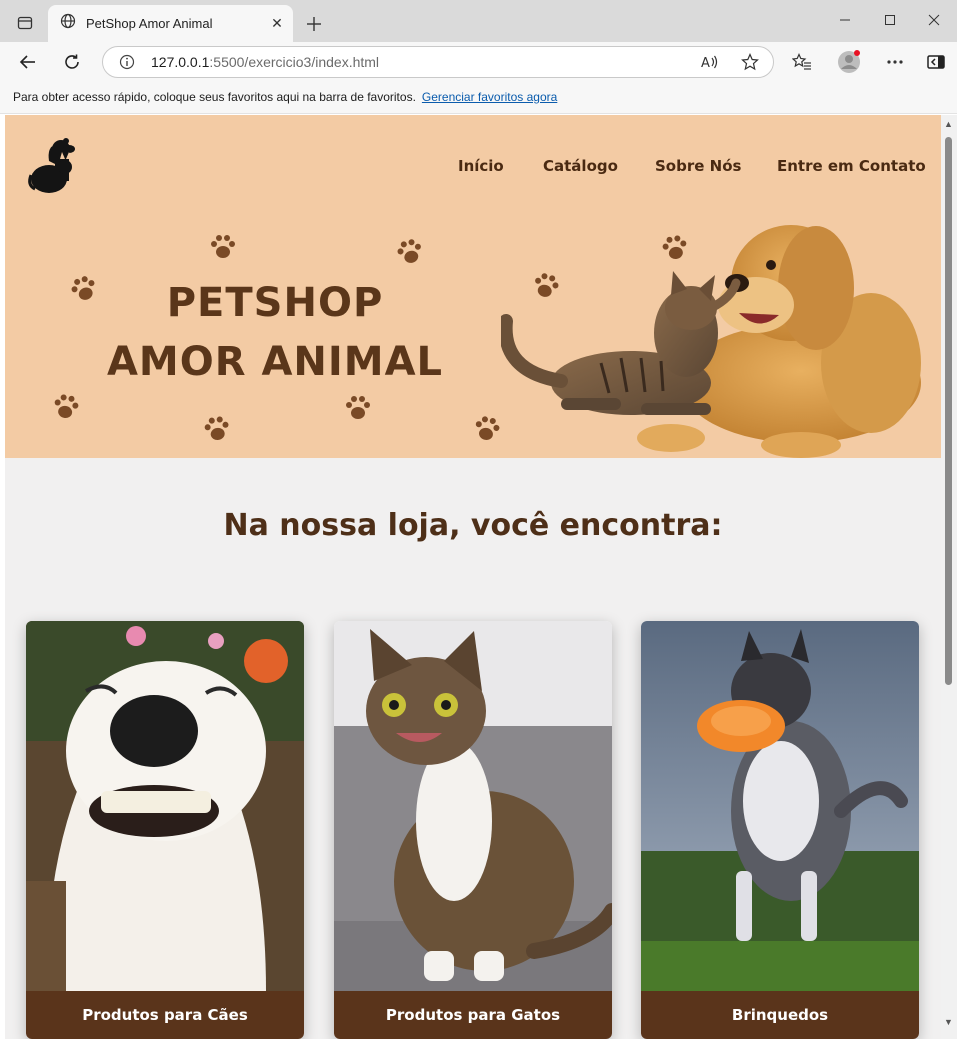  What do you see at coordinates (25, 23) in the screenshot?
I see `tab-actions-icon` at bounding box center [25, 23].